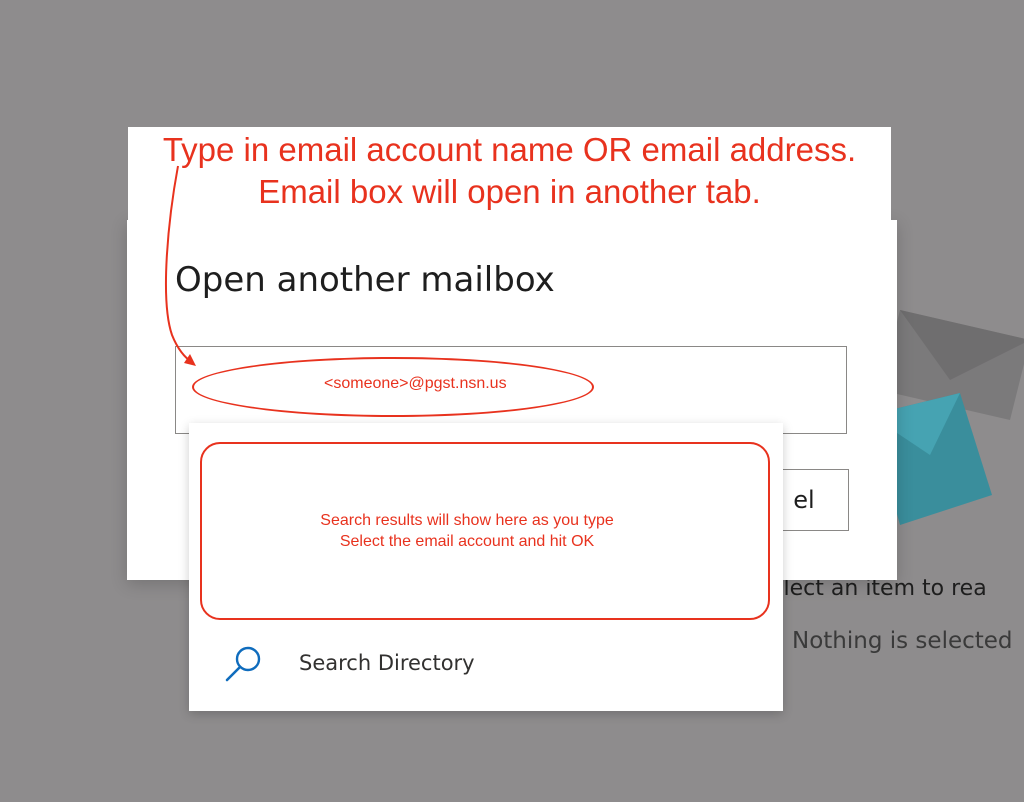  What do you see at coordinates (511, 390) in the screenshot?
I see `mailbox-search-input: <someone>@pgst.nsn.us` at bounding box center [511, 390].